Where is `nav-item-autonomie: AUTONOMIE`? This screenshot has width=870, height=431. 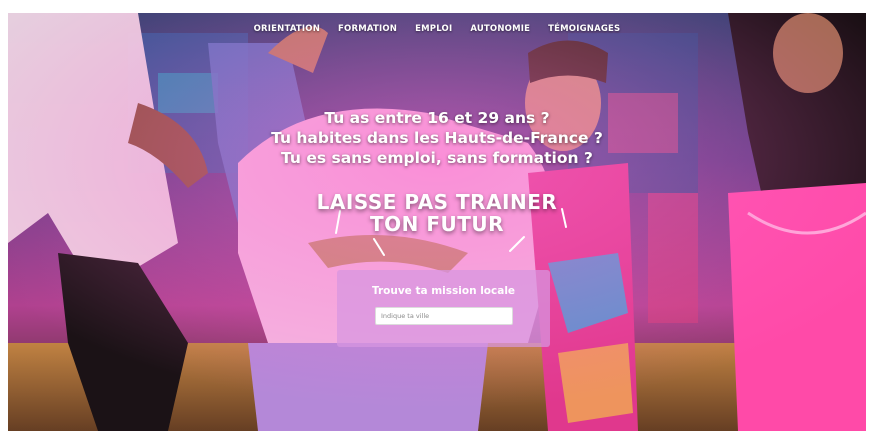 nav-item-autonomie: AUTONOMIE is located at coordinates (500, 29).